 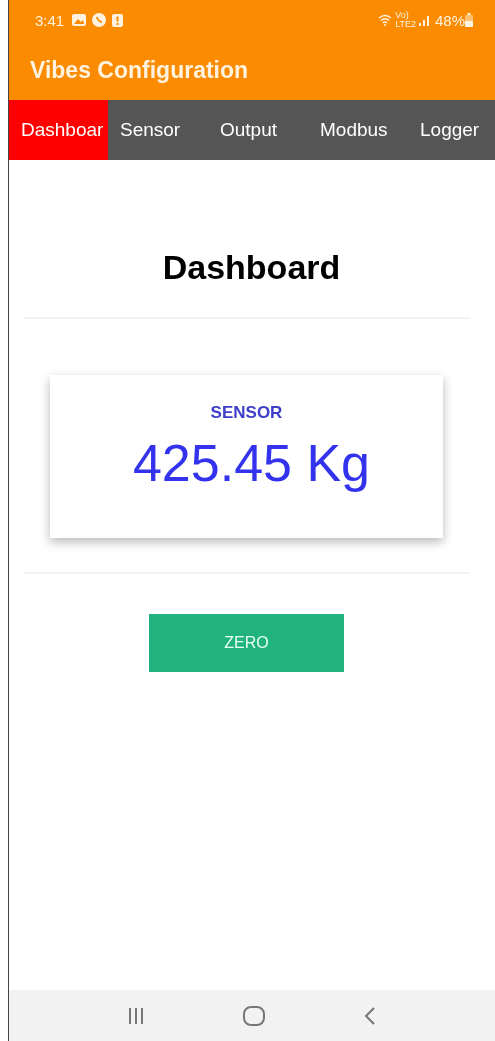 What do you see at coordinates (136, 1015) in the screenshot?
I see `recent-apps-icon` at bounding box center [136, 1015].